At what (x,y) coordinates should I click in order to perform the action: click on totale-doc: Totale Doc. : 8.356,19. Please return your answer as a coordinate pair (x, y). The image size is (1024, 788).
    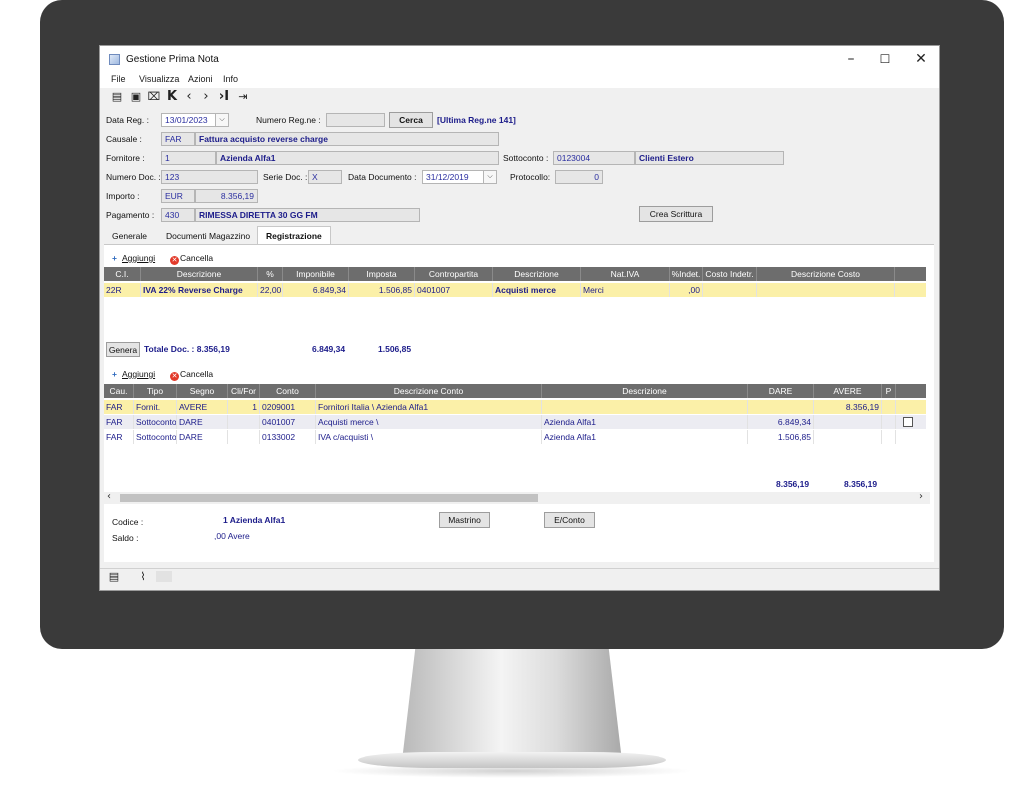
    Looking at the image, I should click on (187, 349).